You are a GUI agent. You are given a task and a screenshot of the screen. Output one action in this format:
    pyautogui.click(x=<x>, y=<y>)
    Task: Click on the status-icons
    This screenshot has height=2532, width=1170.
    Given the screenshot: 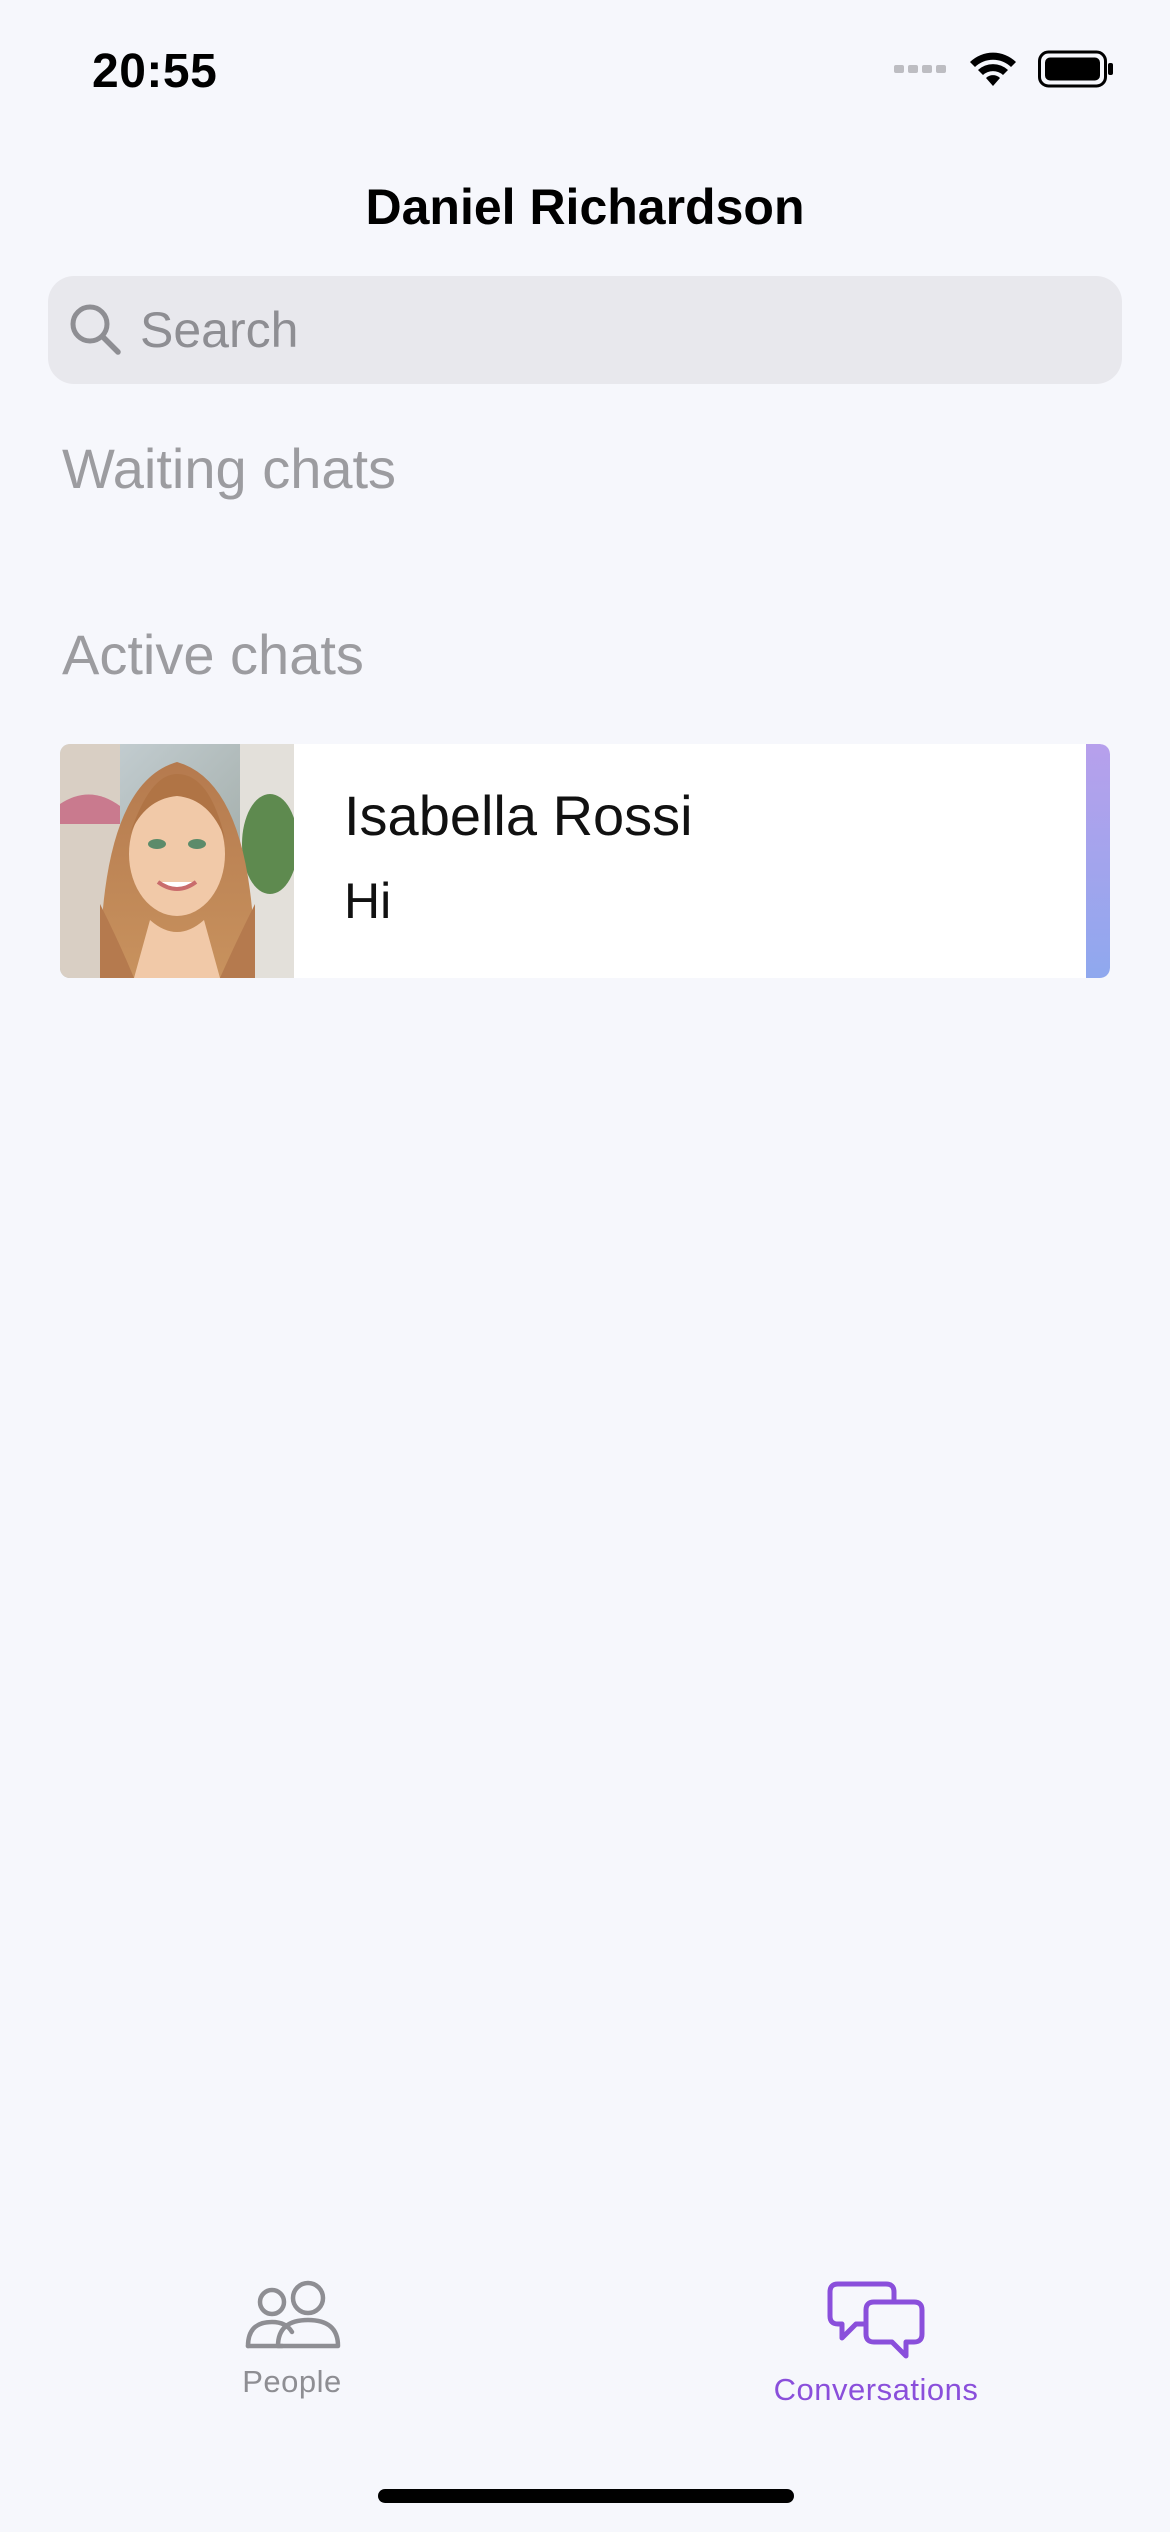 What is the action you would take?
    pyautogui.click(x=1004, y=69)
    